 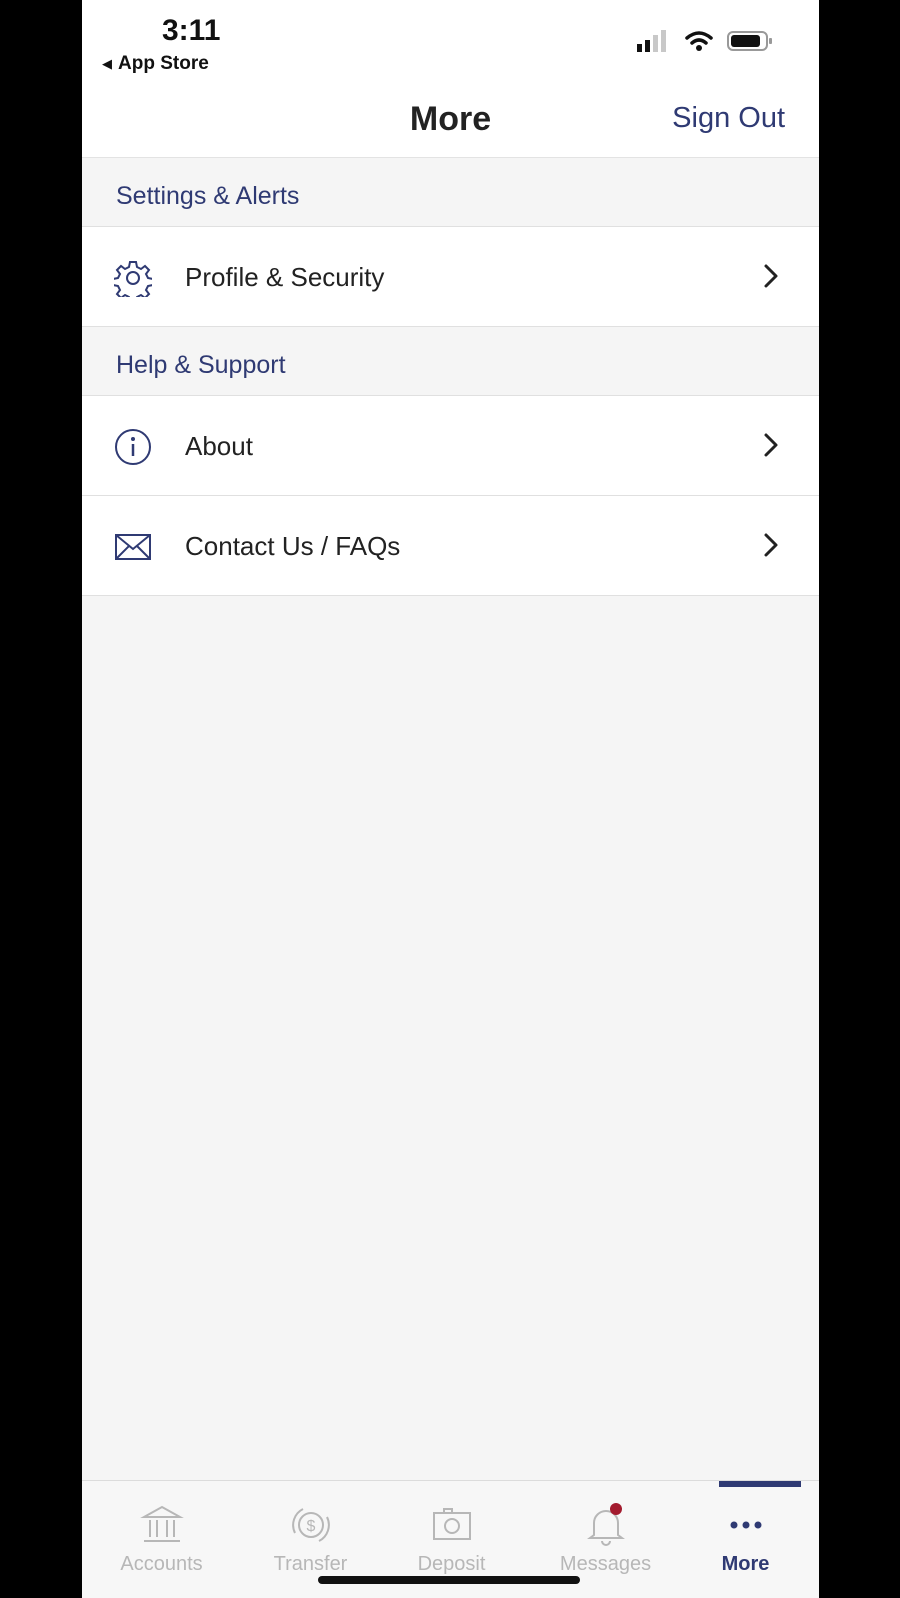 I want to click on more-dots-icon, so click(x=745, y=1525).